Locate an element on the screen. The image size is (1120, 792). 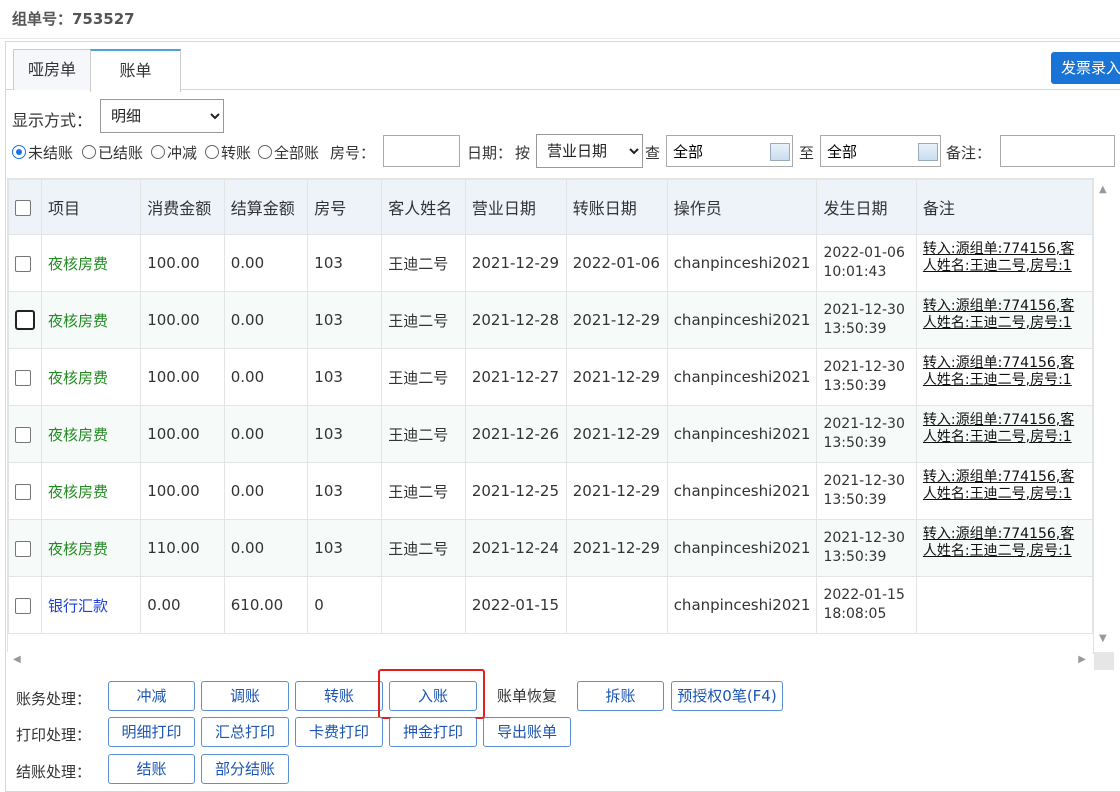
scroll-left-icon: ◀ is located at coordinates (17, 659).